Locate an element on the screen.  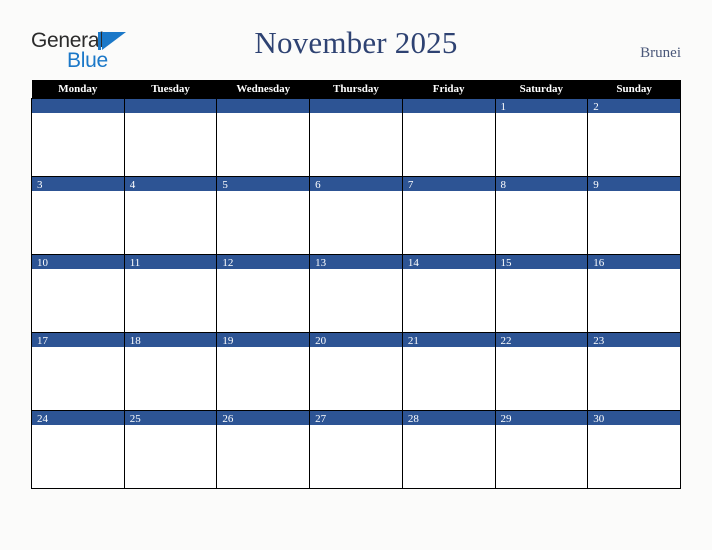
calendar-day-cell: 1 is located at coordinates (541, 137).